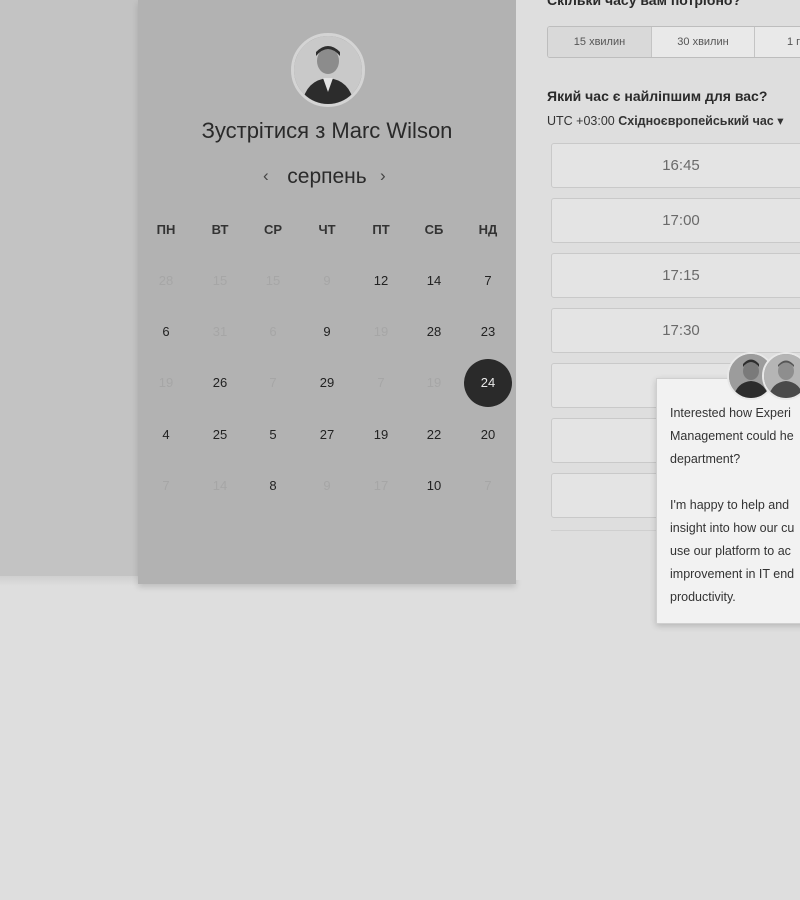  I want to click on weekday-label: ПН, so click(166, 229).